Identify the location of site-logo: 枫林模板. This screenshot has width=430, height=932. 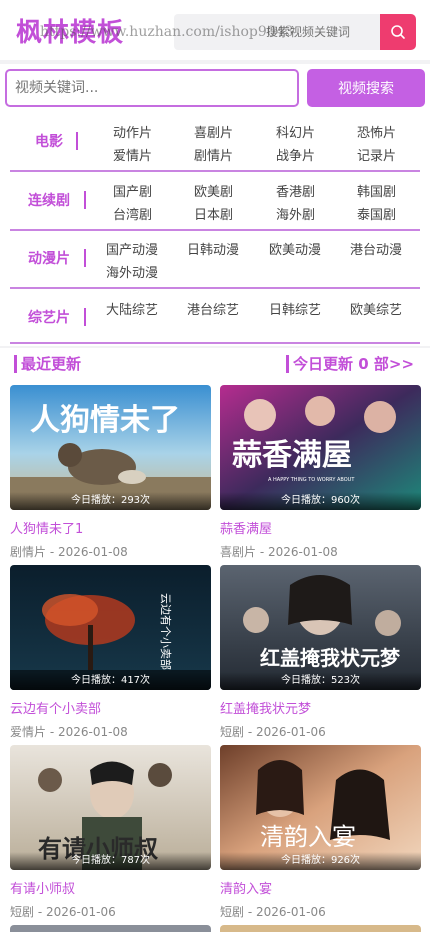
(70, 30).